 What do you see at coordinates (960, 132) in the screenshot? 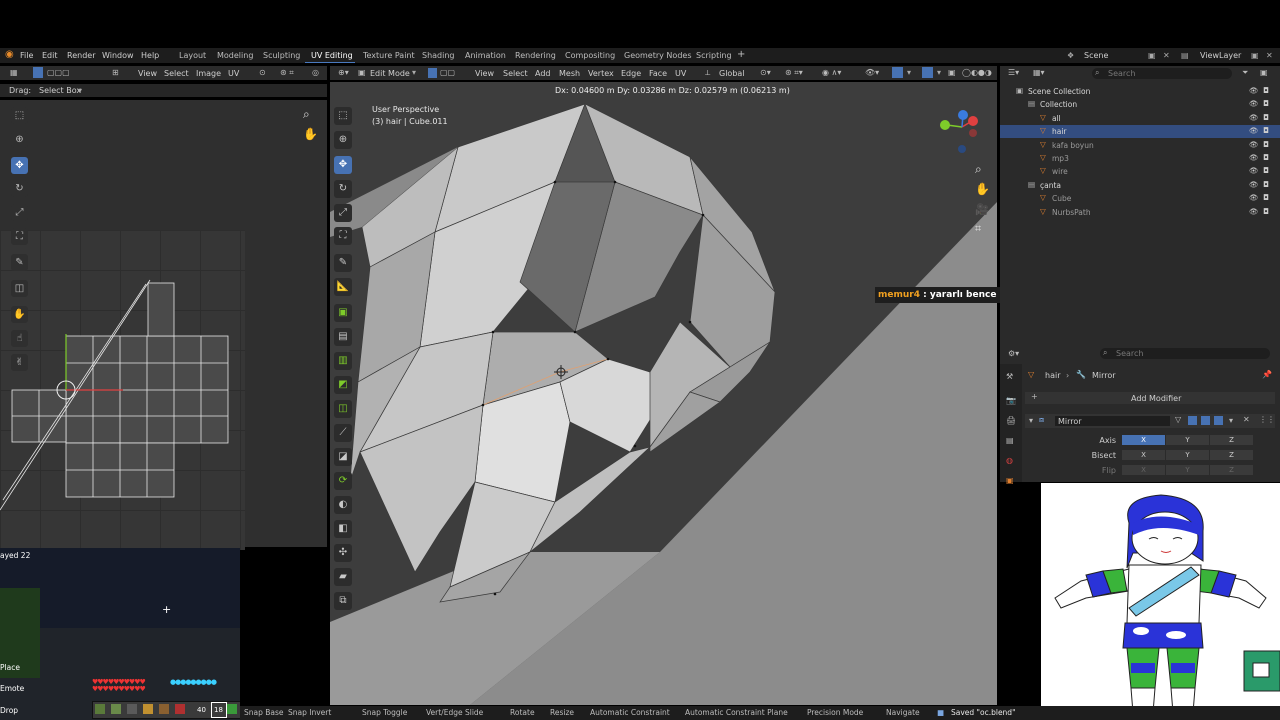
I see `navigation-gizmo` at bounding box center [960, 132].